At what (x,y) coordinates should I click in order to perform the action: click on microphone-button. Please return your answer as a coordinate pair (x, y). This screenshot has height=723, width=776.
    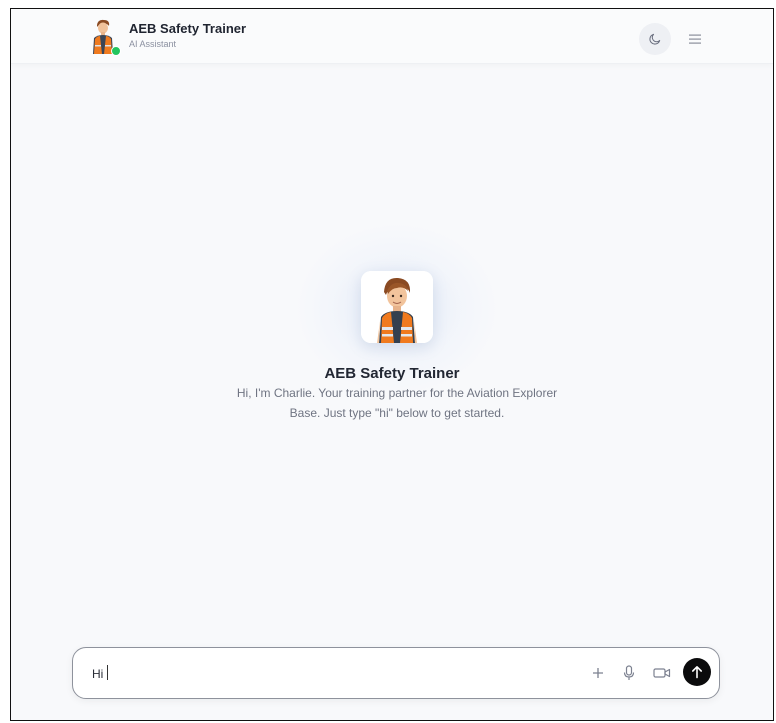
    Looking at the image, I should click on (629, 673).